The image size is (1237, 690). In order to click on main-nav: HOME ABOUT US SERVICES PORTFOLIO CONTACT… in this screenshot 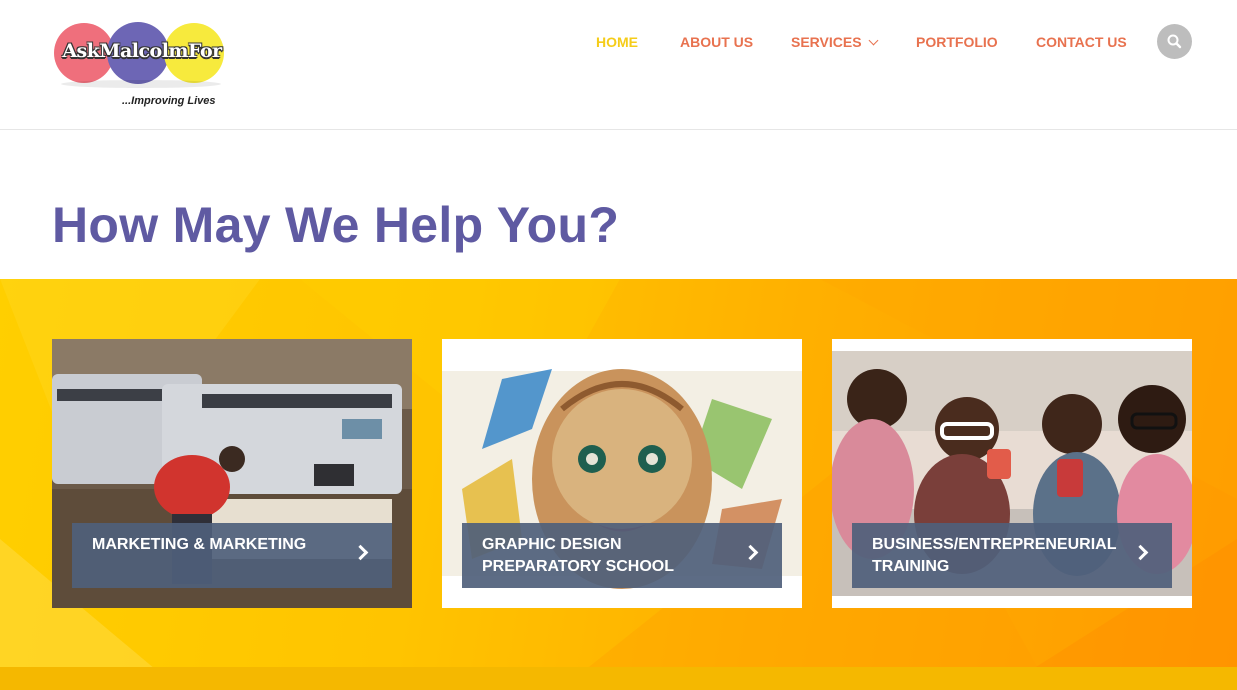, I will do `click(618, 44)`.